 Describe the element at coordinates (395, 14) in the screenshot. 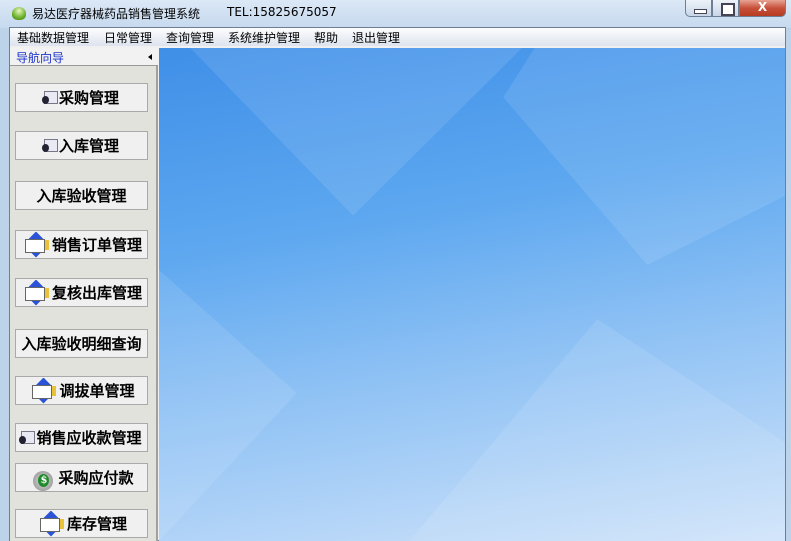

I see `title-bar: 易达医疗器械药品销售管理系统 TEL:15825675057 X` at that location.